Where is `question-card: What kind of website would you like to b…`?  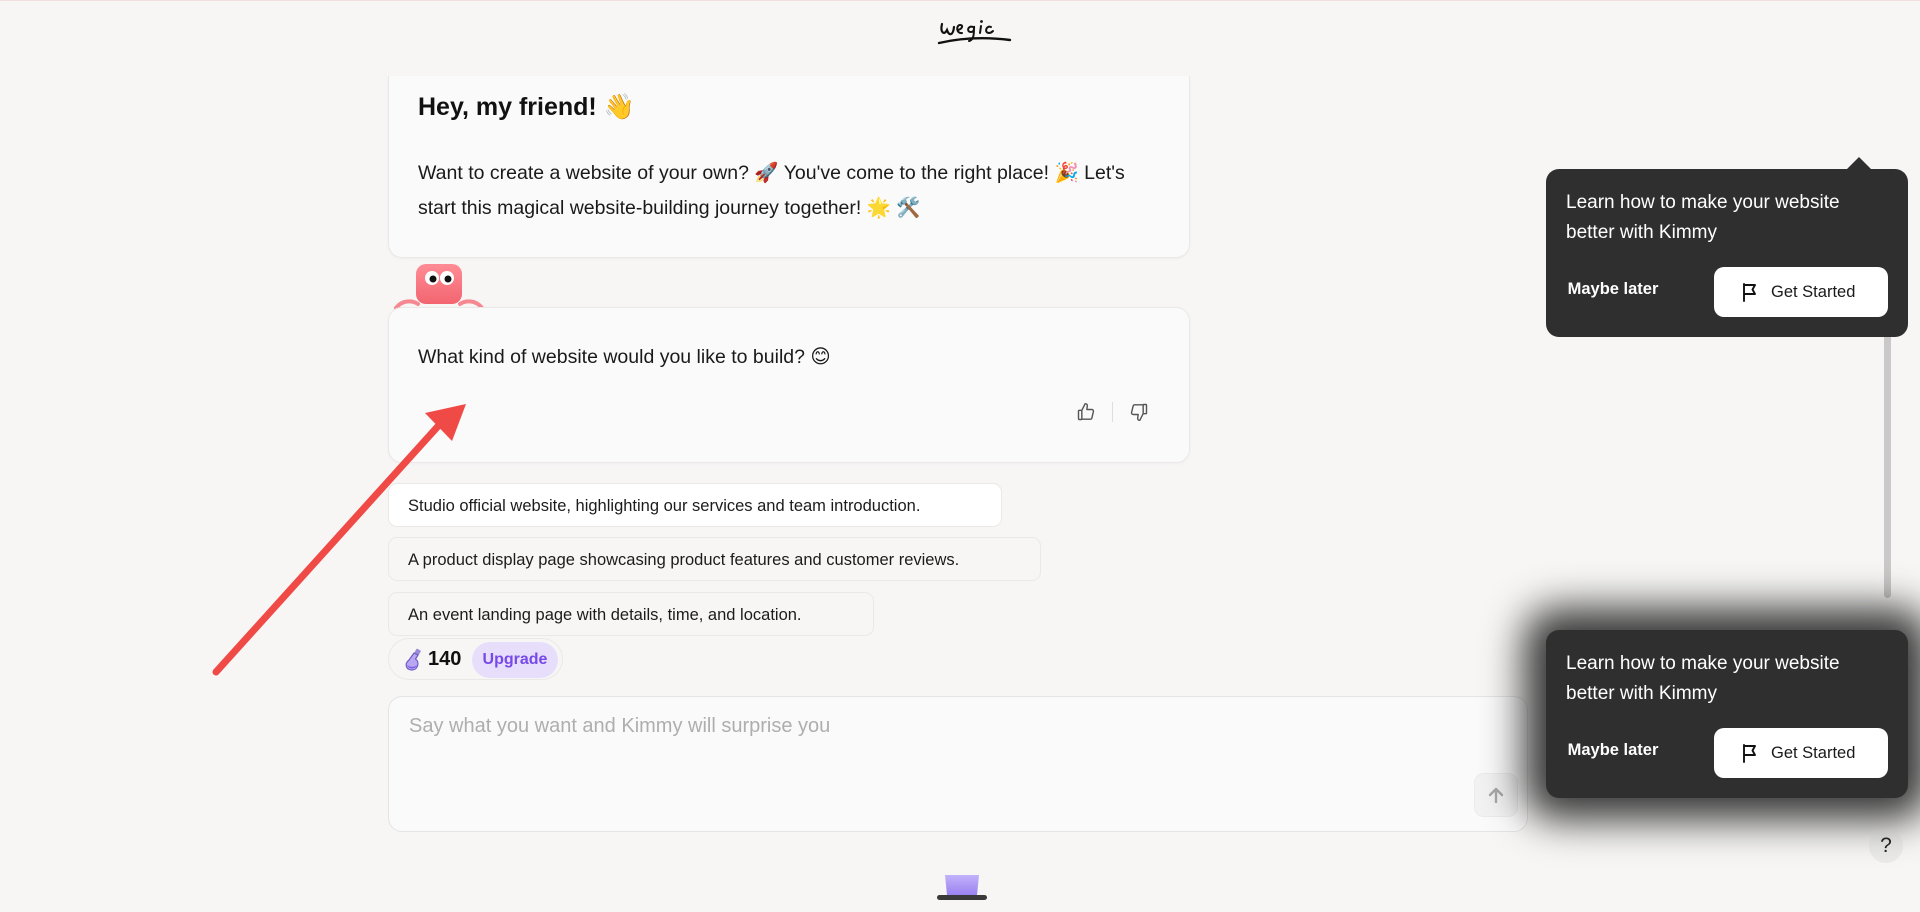
question-card: What kind of website would you like to b… is located at coordinates (789, 385).